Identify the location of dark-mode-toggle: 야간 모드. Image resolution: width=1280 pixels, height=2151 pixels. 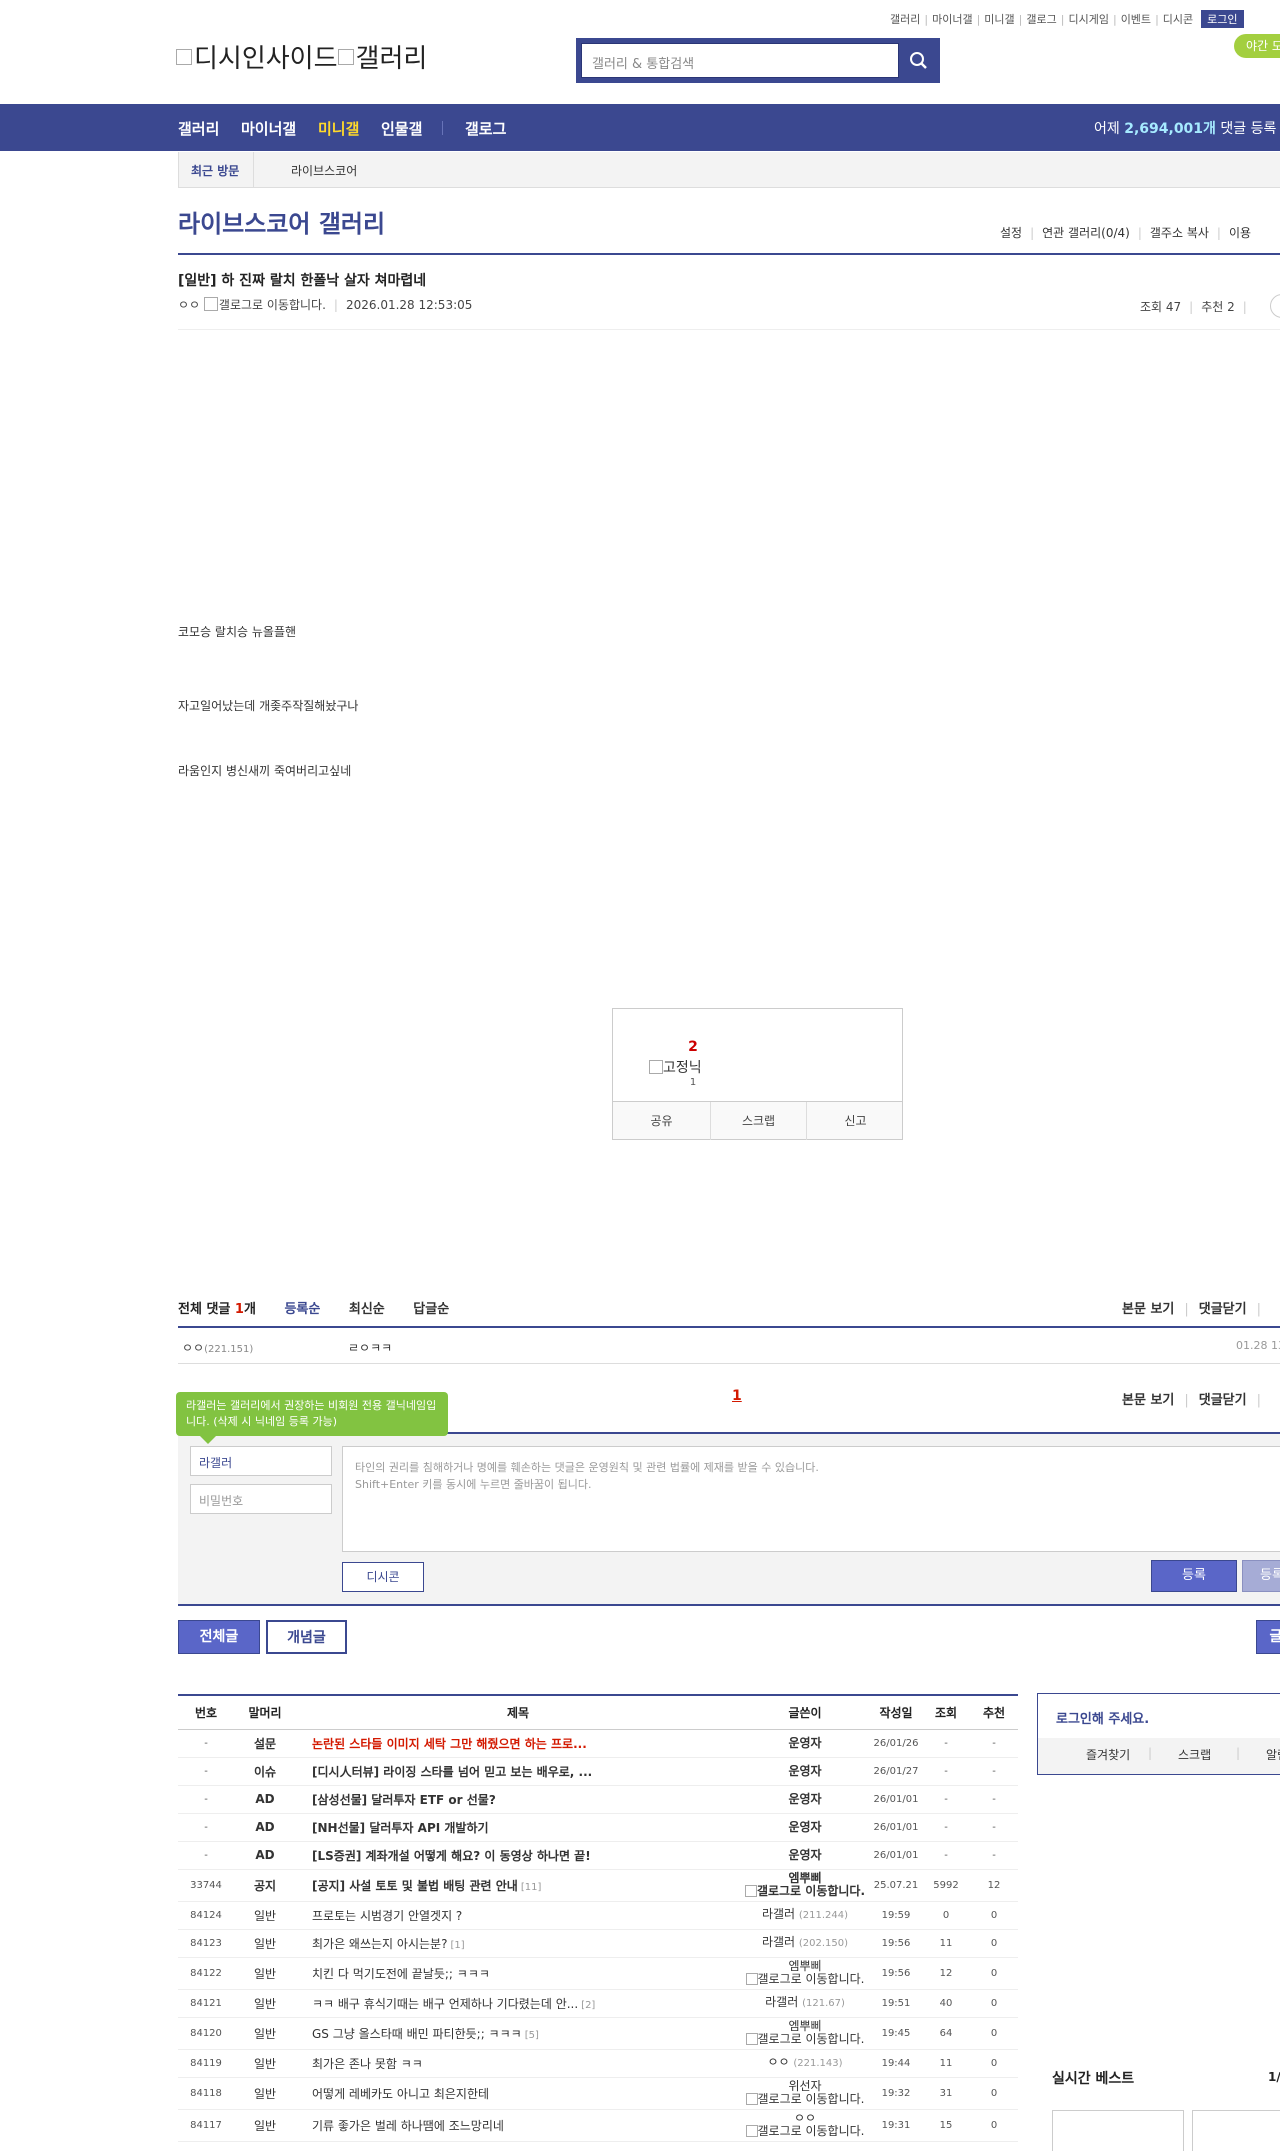
(1257, 46).